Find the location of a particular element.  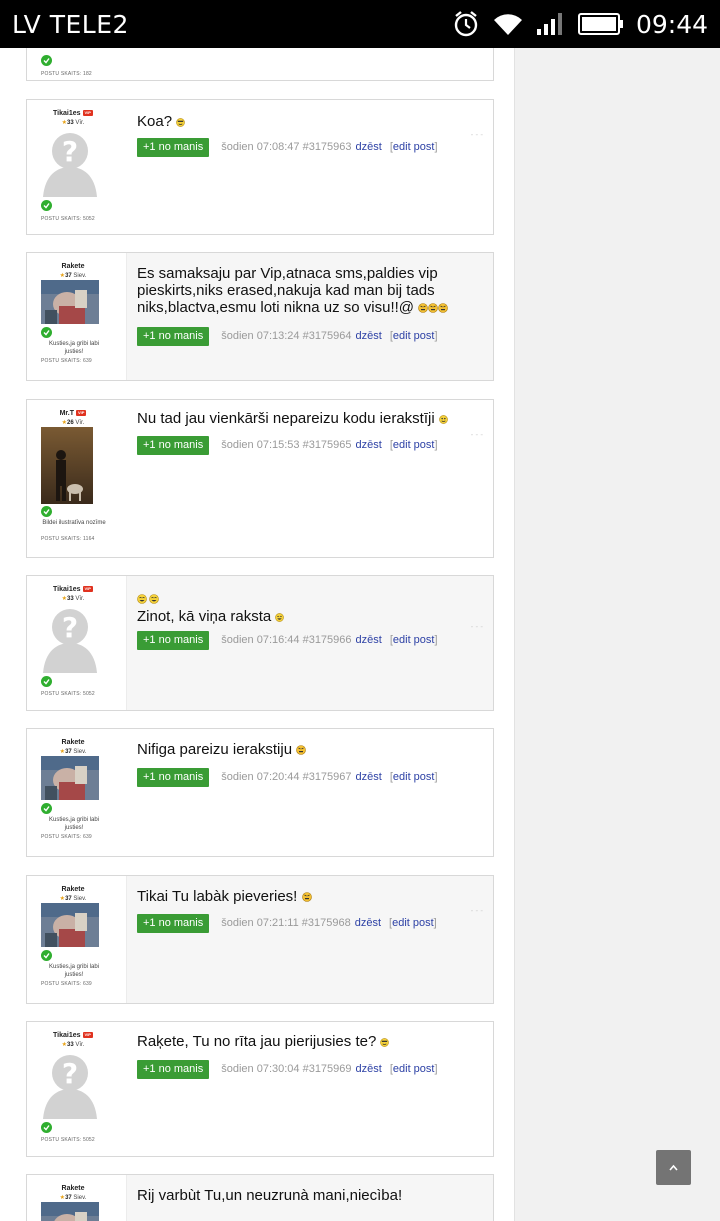

post-date: šodien 07:30:04 #3175969 is located at coordinates (286, 1069).